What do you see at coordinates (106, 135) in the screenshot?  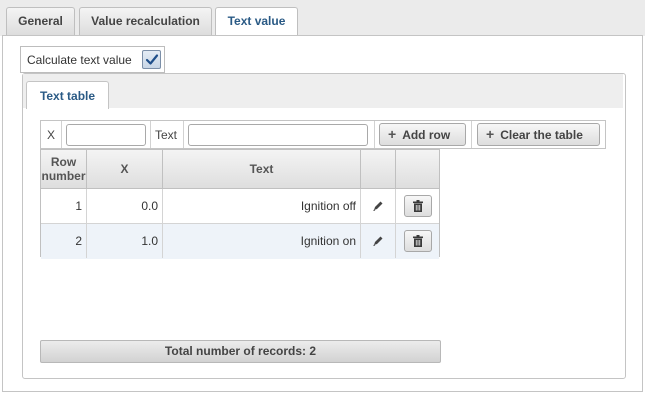 I see `x-input` at bounding box center [106, 135].